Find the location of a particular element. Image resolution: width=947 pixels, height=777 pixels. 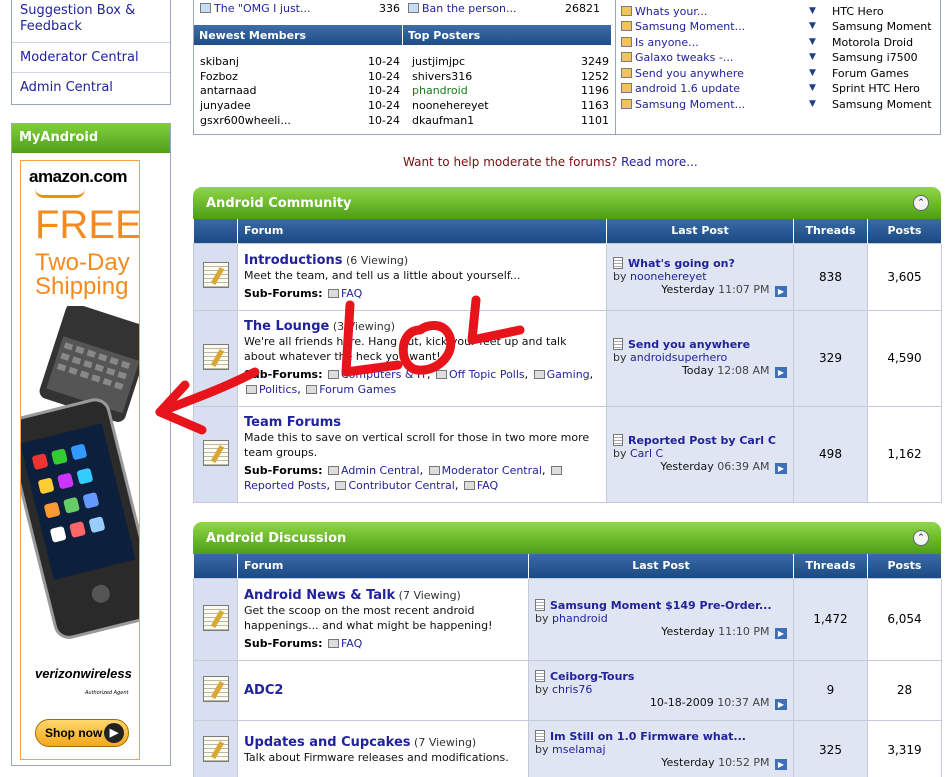

last-post-title: Ceiborg-Tours is located at coordinates (592, 676).